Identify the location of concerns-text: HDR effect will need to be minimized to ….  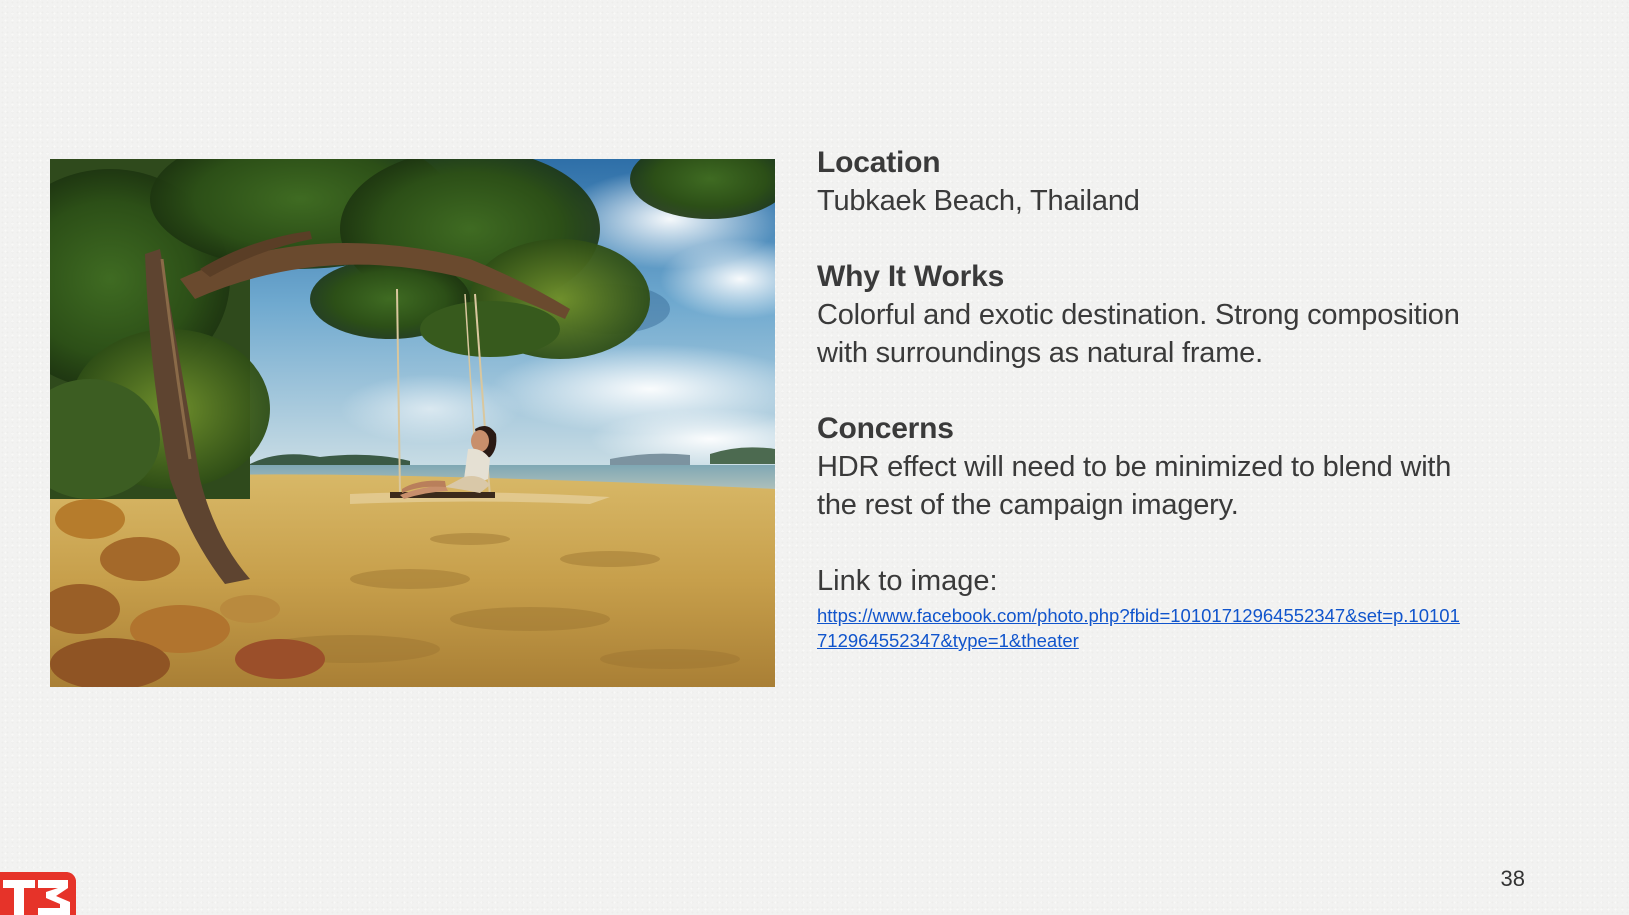
(1134, 486).